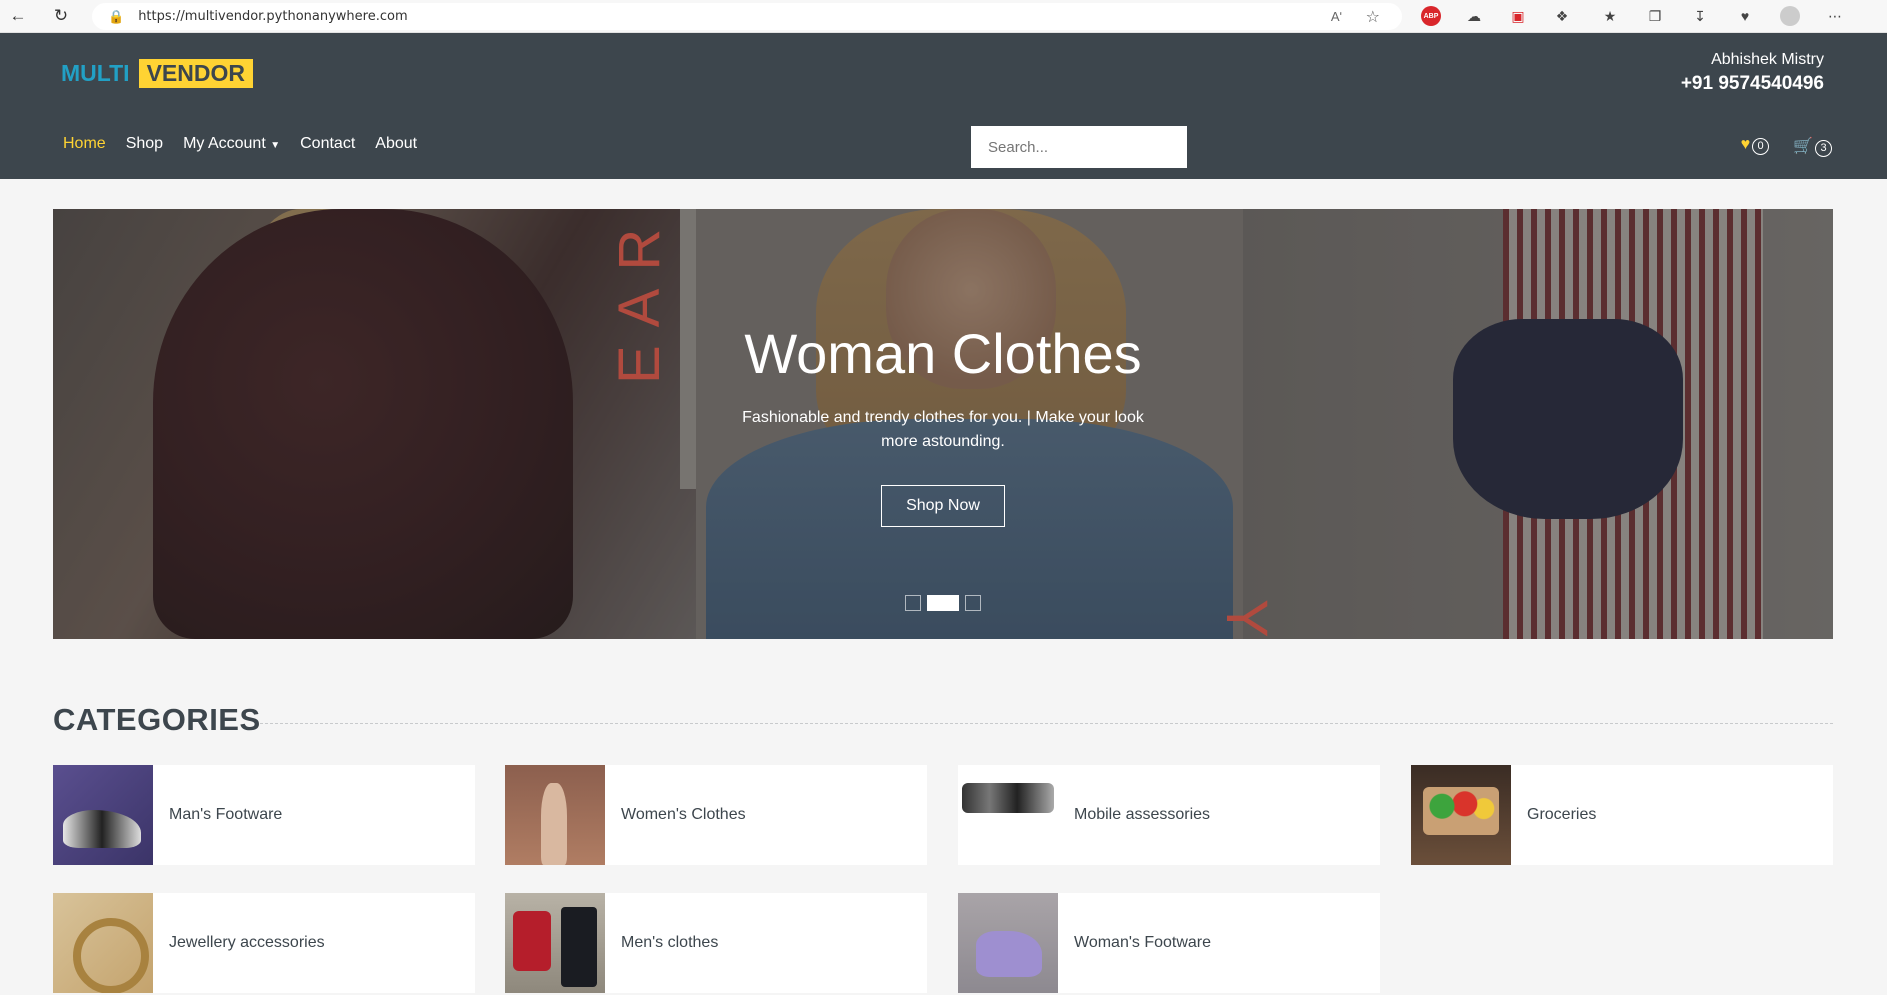 The image size is (1887, 995). Describe the element at coordinates (84, 144) in the screenshot. I see `nav-home: Home` at that location.